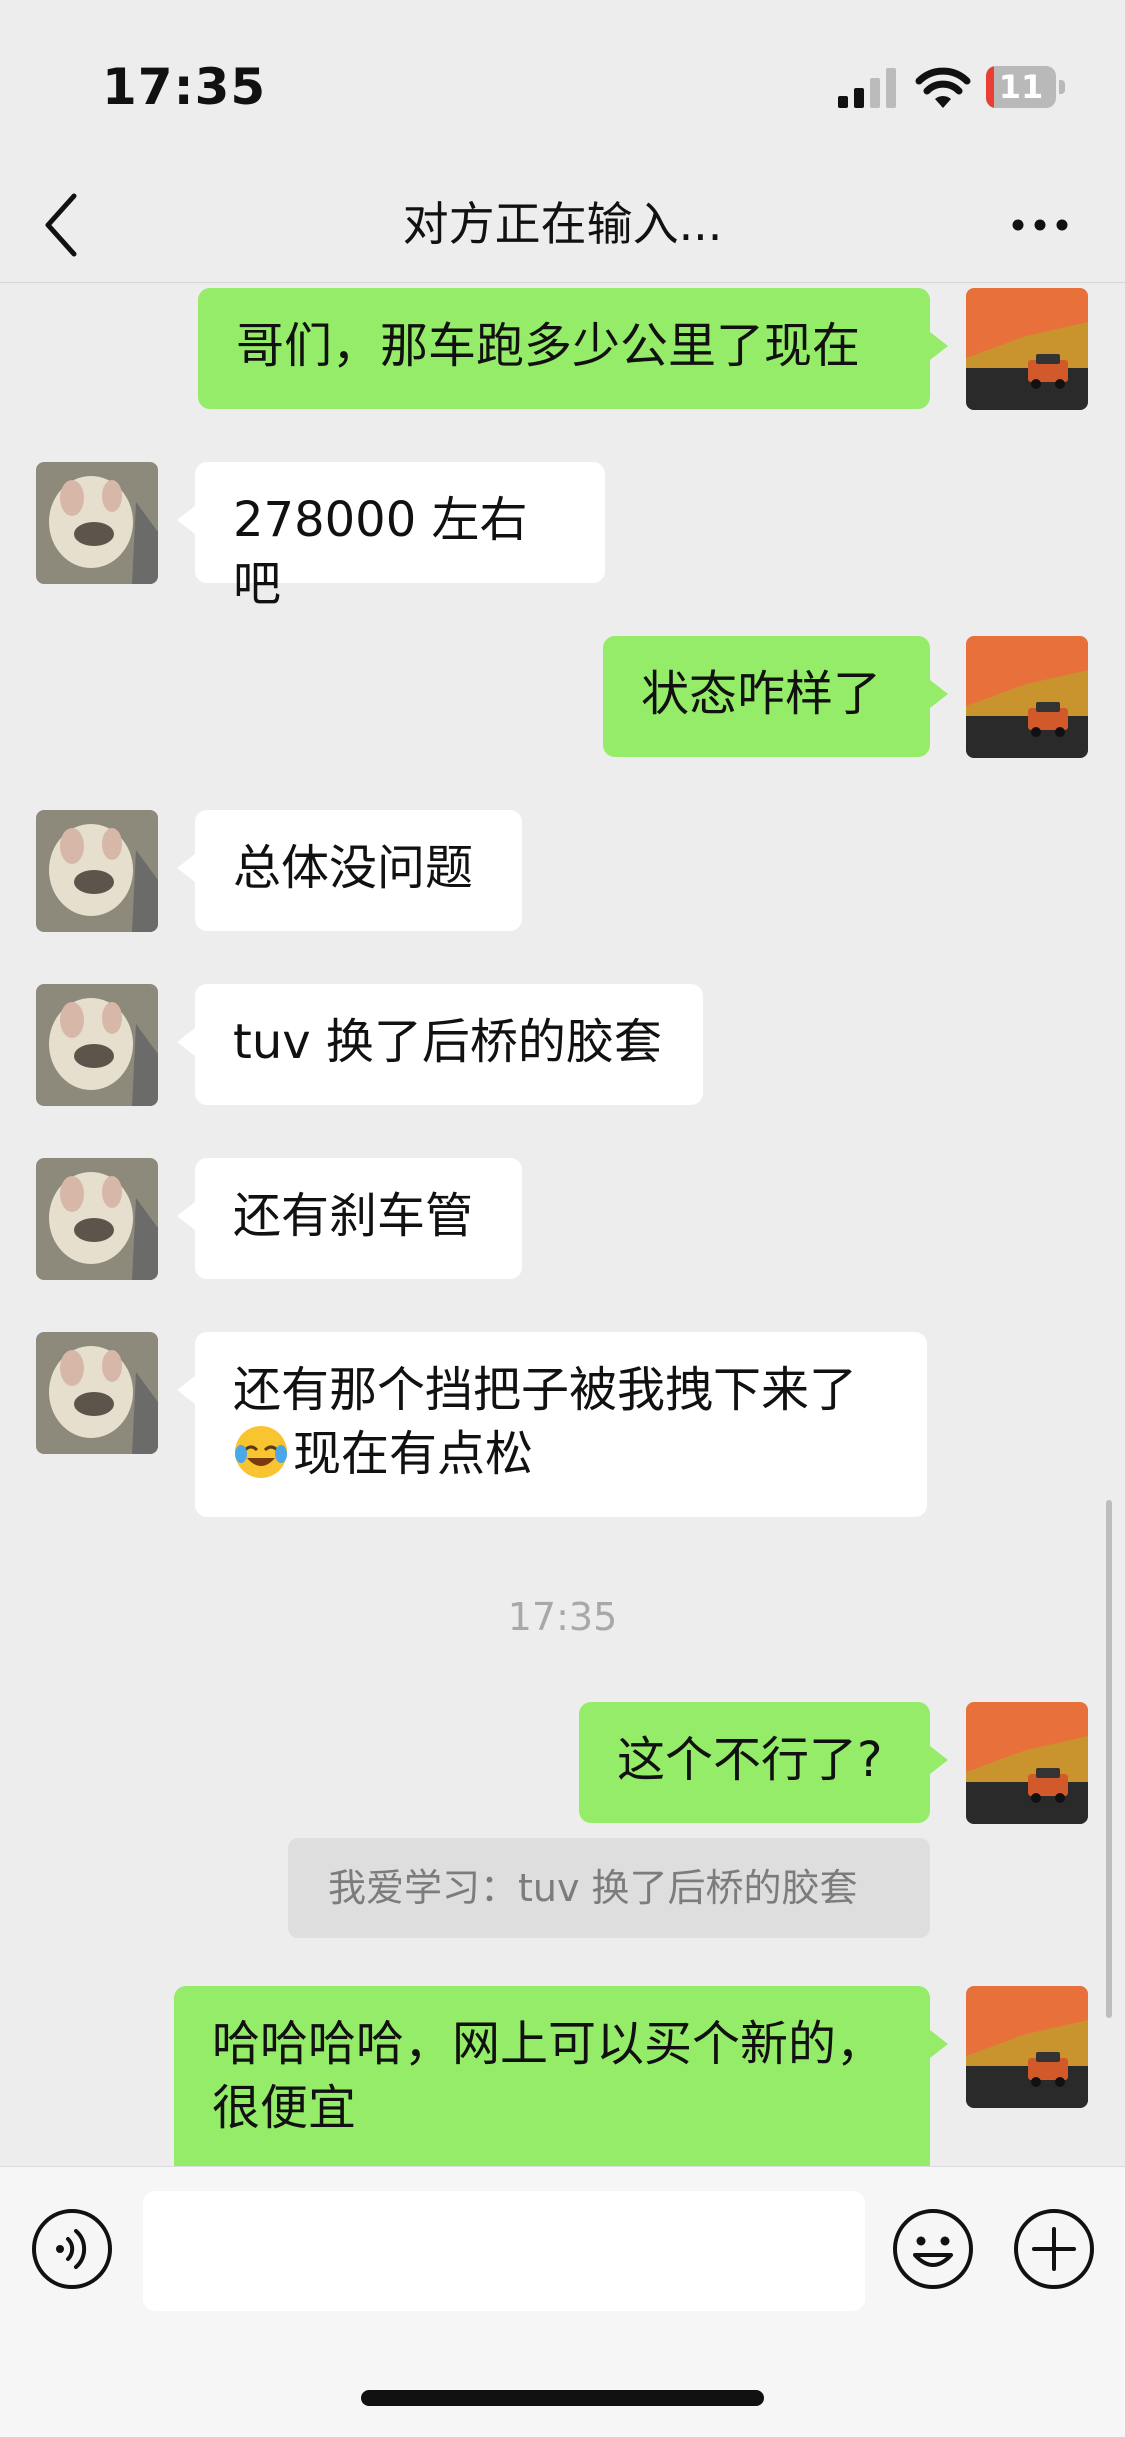 Image resolution: width=1125 pixels, height=2437 pixels. What do you see at coordinates (561, 2076) in the screenshot?
I see `message-bubble-self: 哈哈哈哈，网上可以买个新的， 很便宜` at bounding box center [561, 2076].